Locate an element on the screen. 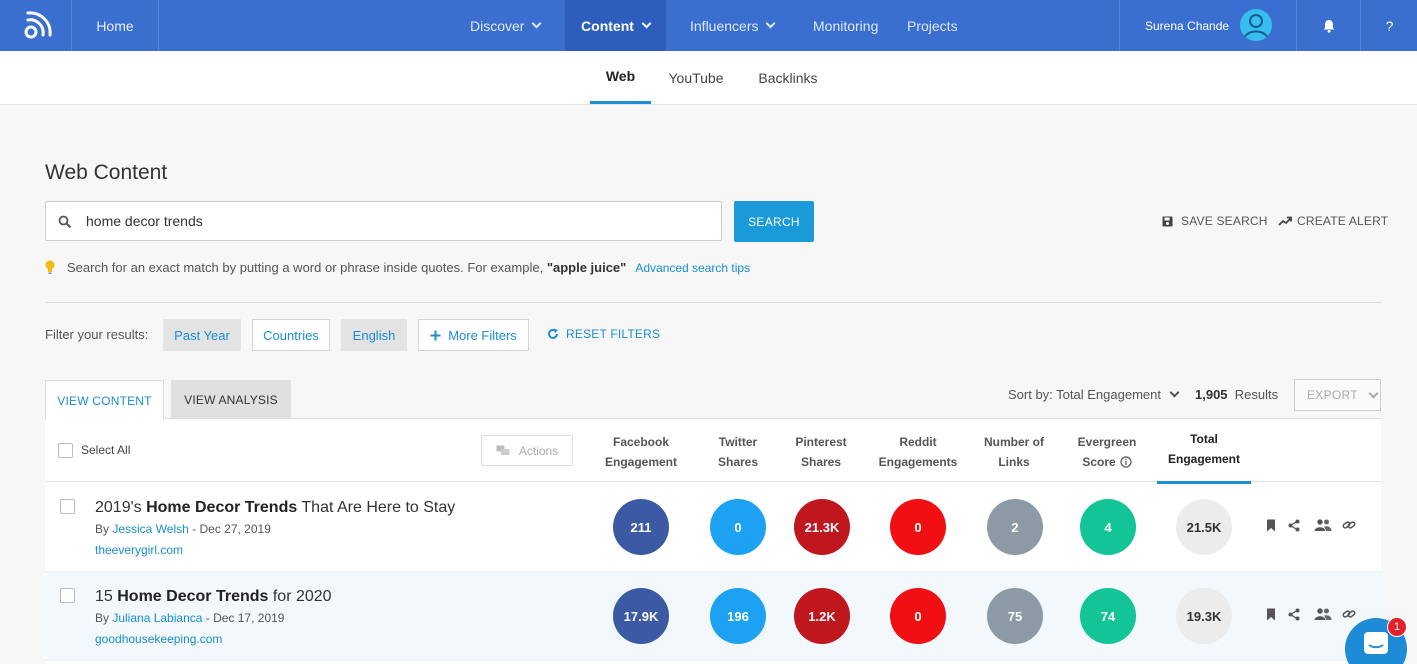  chat-notification-badge: 1 is located at coordinates (1397, 627).